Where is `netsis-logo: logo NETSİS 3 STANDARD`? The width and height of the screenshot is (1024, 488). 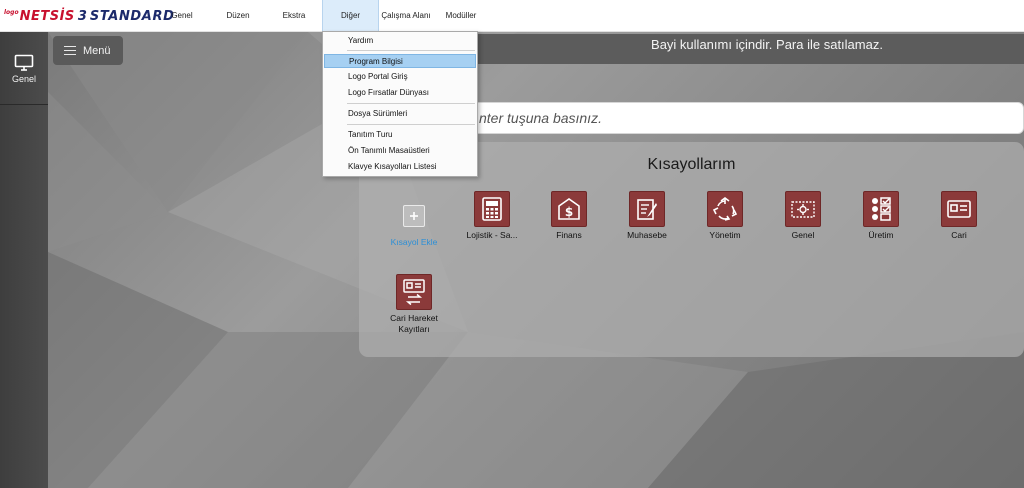
netsis-logo: logo NETSİS 3 STANDARD is located at coordinates (89, 16).